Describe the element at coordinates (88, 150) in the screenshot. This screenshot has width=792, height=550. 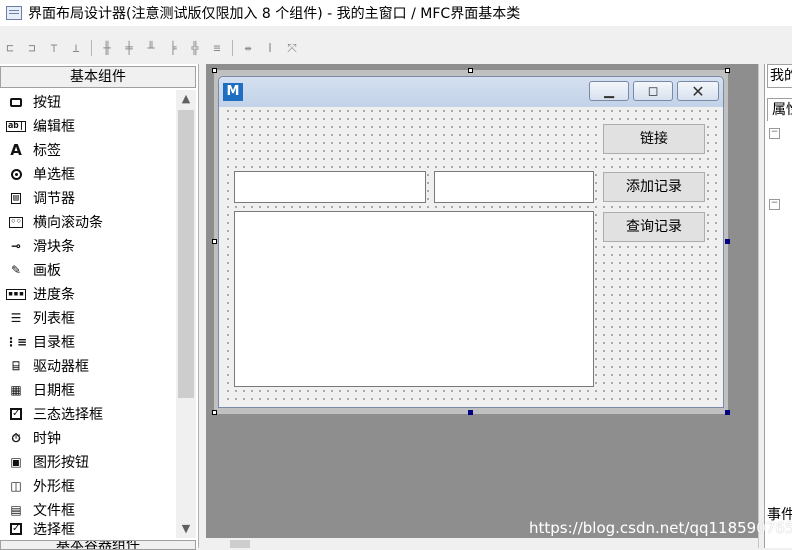
I see `list-item: A 标签` at that location.